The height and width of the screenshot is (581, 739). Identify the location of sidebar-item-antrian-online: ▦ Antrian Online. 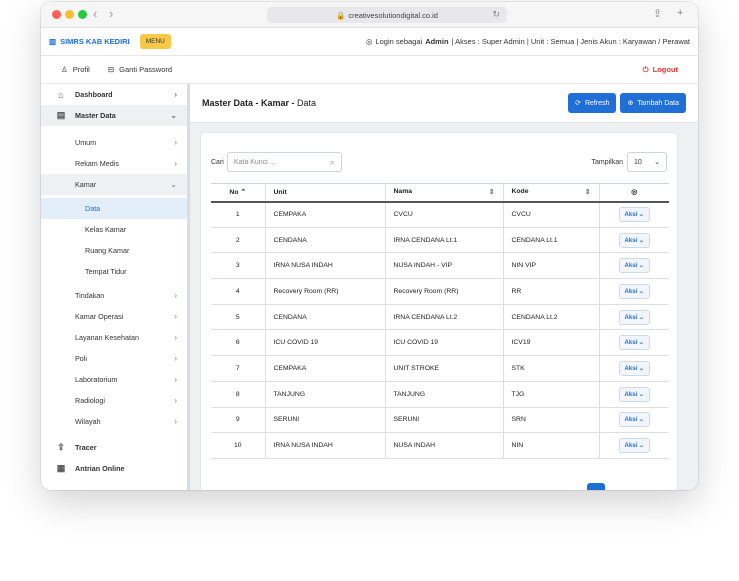
(114, 468).